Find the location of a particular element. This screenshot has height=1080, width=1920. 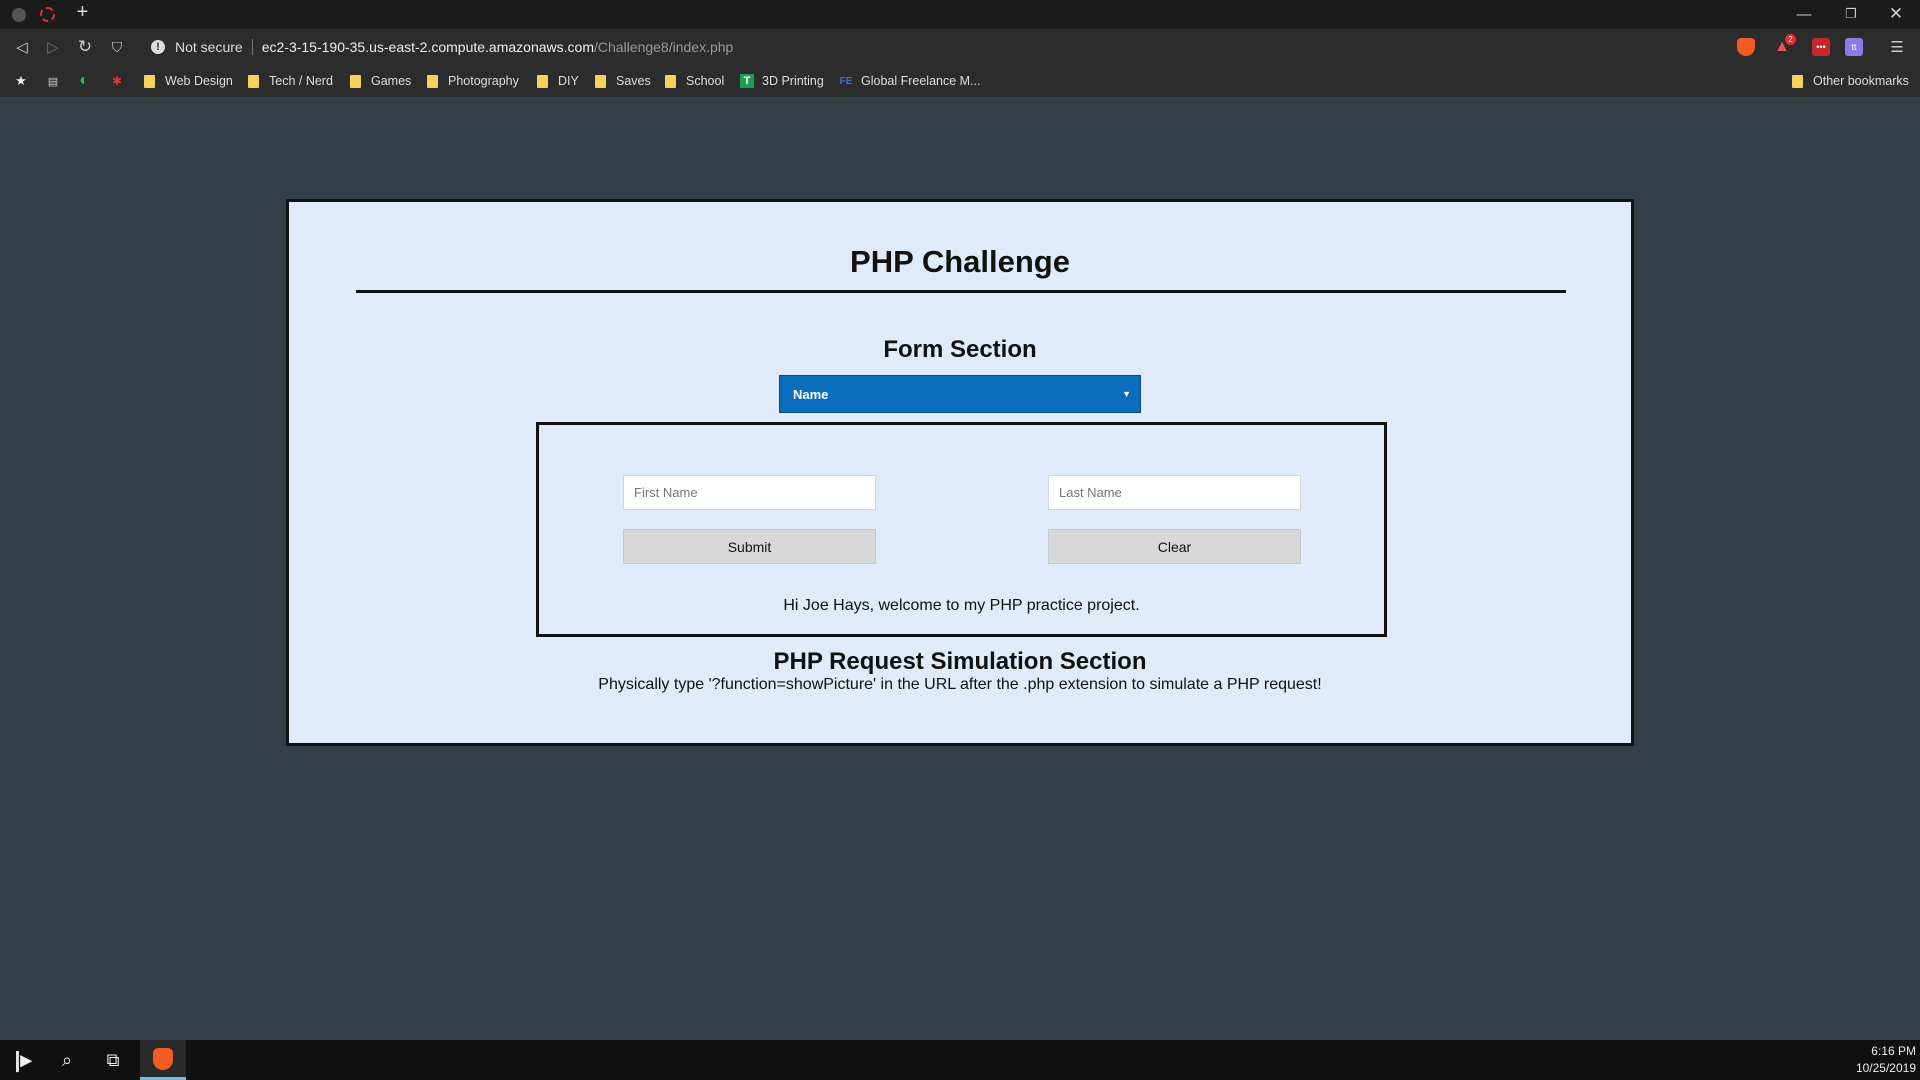

search-icon: ⌕ is located at coordinates (67, 1060).